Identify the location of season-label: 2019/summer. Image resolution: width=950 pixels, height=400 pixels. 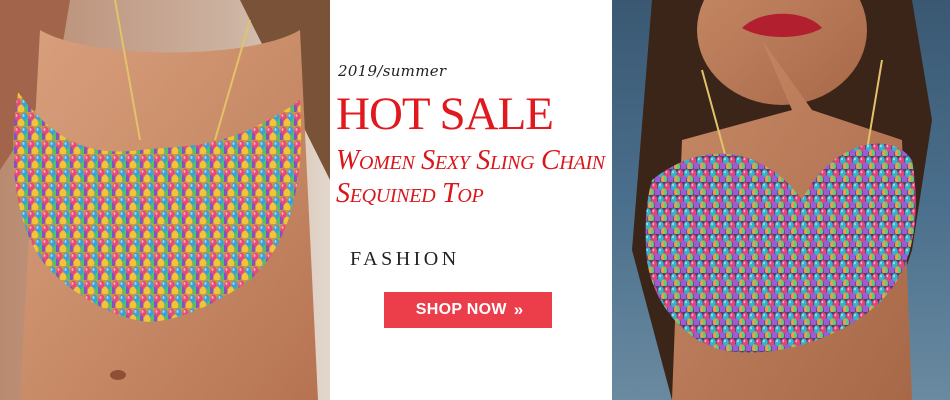
(392, 71).